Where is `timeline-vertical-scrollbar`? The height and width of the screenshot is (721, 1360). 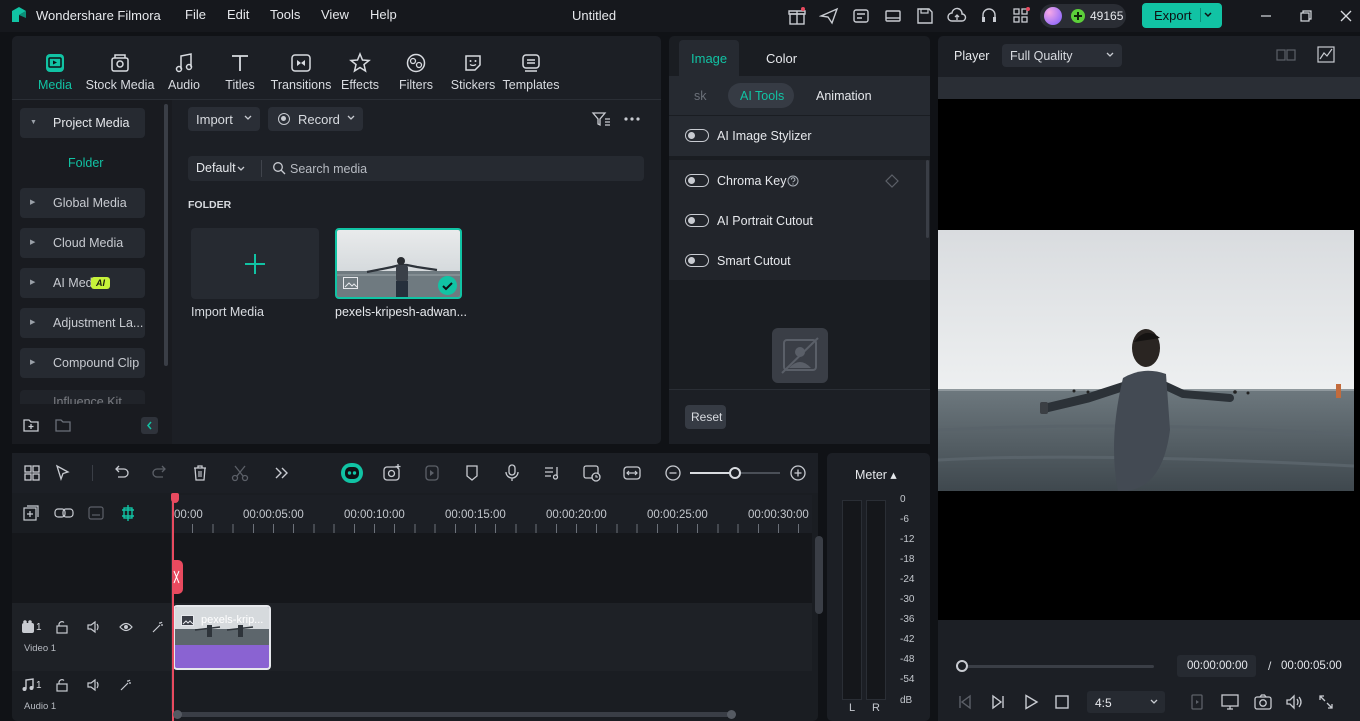
timeline-vertical-scrollbar is located at coordinates (819, 575).